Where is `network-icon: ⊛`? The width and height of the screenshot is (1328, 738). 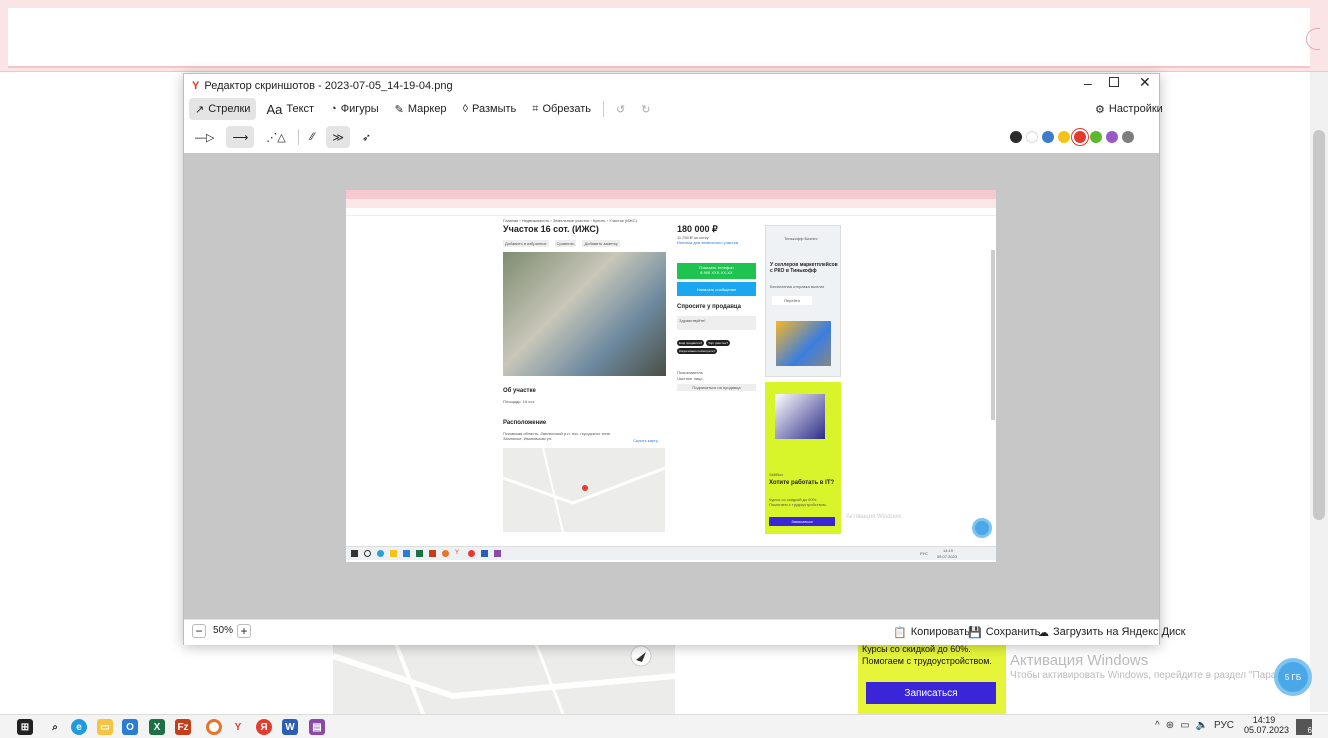
network-icon: ⊛ is located at coordinates (1170, 725).